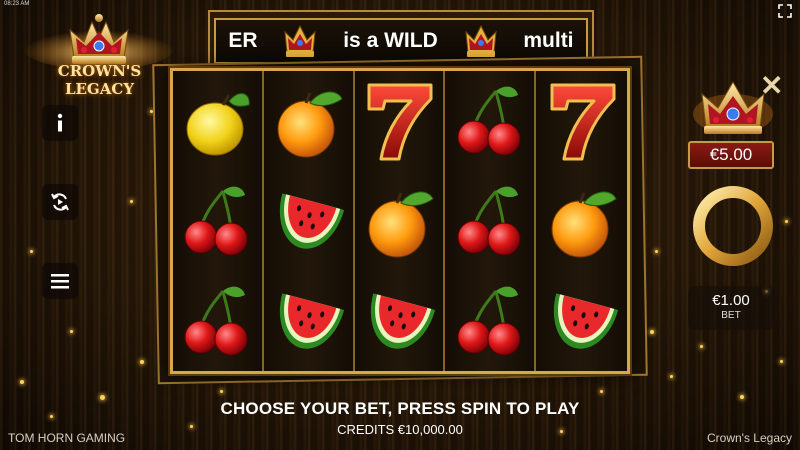 The height and width of the screenshot is (450, 800). I want to click on status-message: CHOOSE YOUR BET, PRESS SPIN TO PLAY, so click(400, 408).